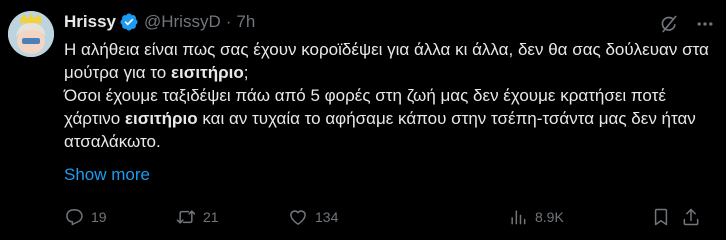 Image resolution: width=726 pixels, height=240 pixels. I want to click on text-segment: ;, so click(246, 72).